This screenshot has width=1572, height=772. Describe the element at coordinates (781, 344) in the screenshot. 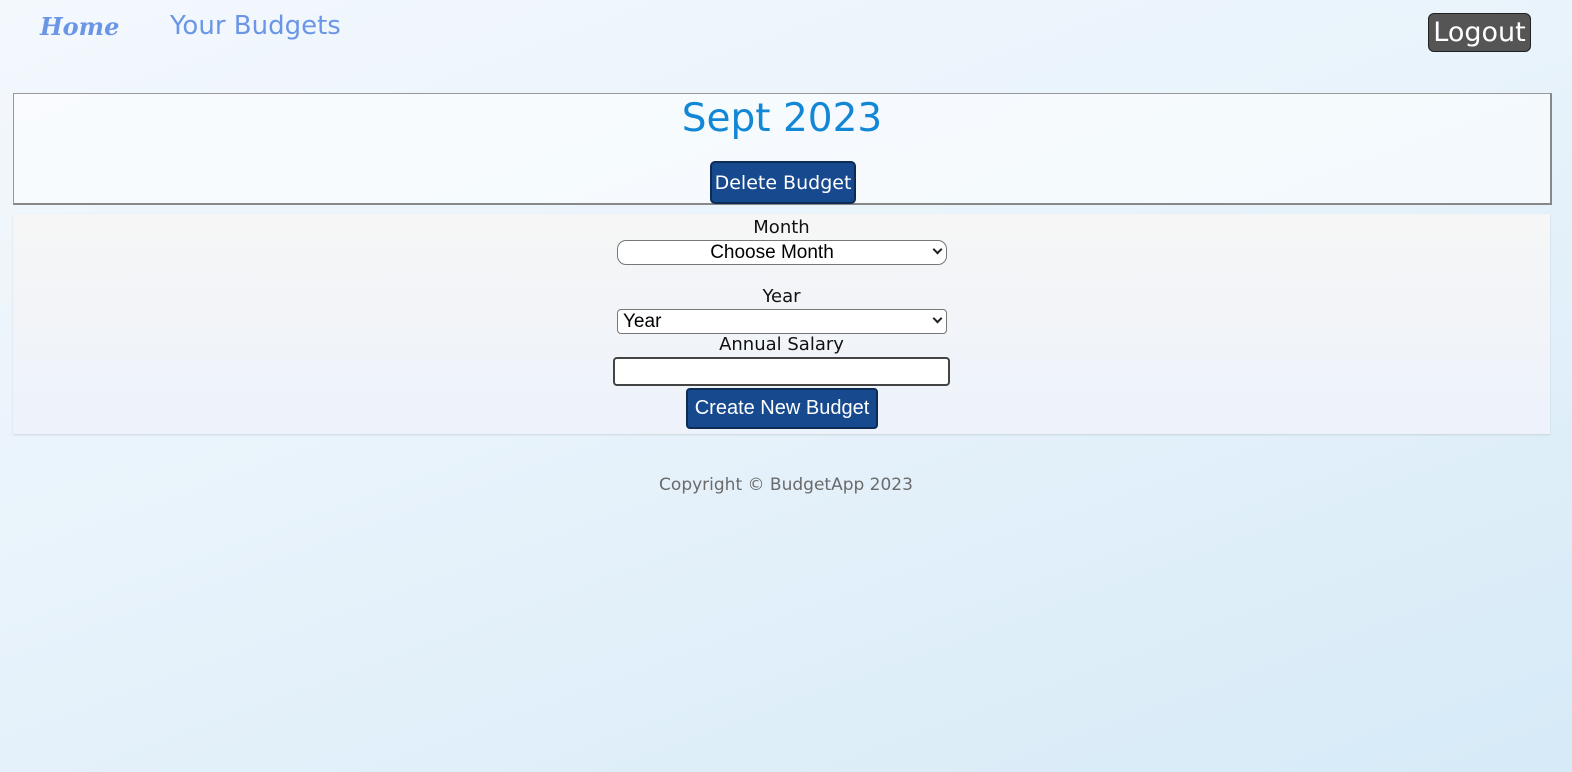

I see `annual-salary-label: Annual Salary` at that location.